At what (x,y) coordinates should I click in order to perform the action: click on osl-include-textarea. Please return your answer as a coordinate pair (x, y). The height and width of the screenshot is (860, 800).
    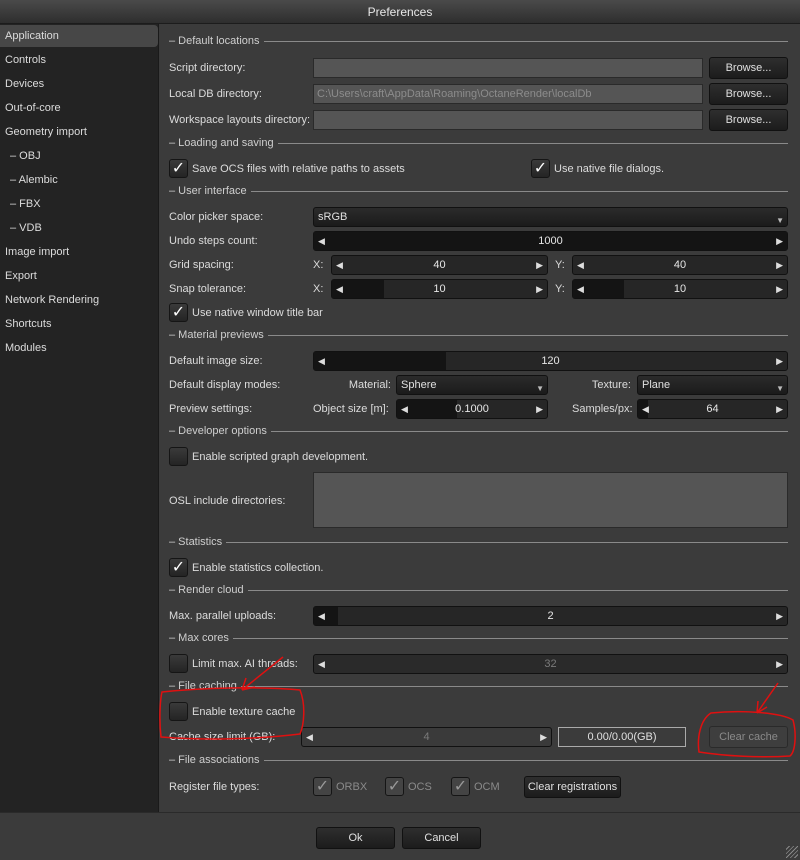
    Looking at the image, I should click on (550, 500).